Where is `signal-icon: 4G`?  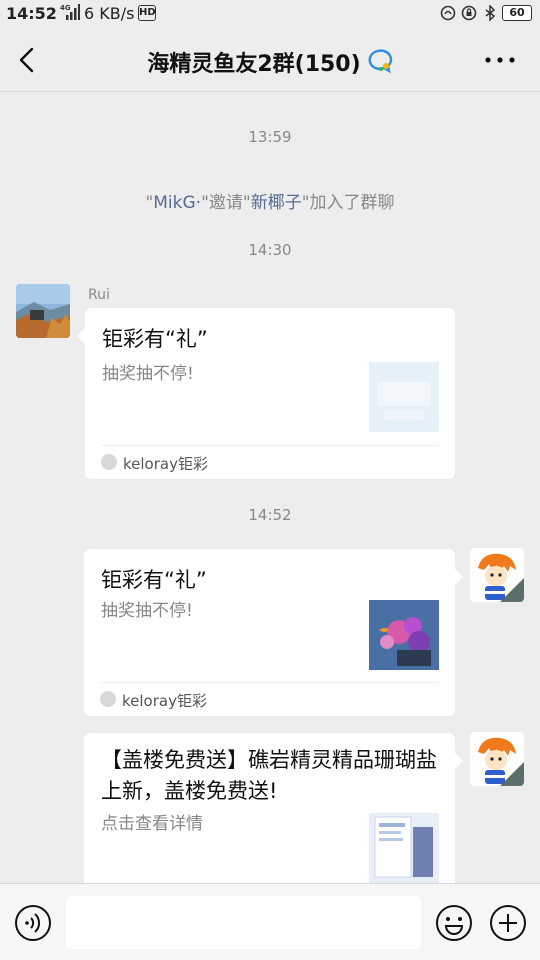
signal-icon: 4G is located at coordinates (70, 12).